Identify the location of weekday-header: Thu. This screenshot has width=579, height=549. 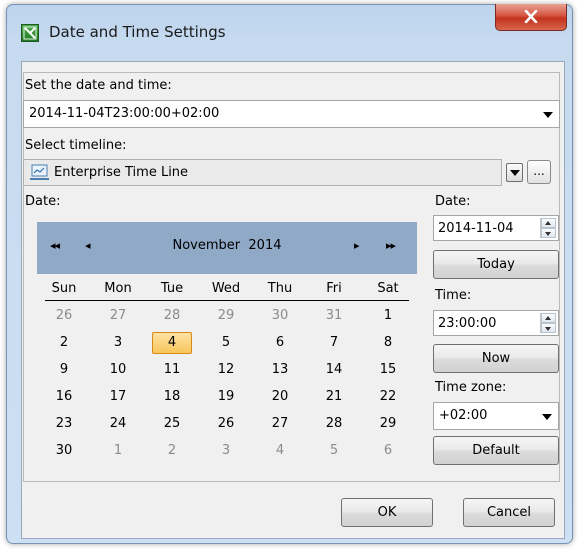
(280, 288).